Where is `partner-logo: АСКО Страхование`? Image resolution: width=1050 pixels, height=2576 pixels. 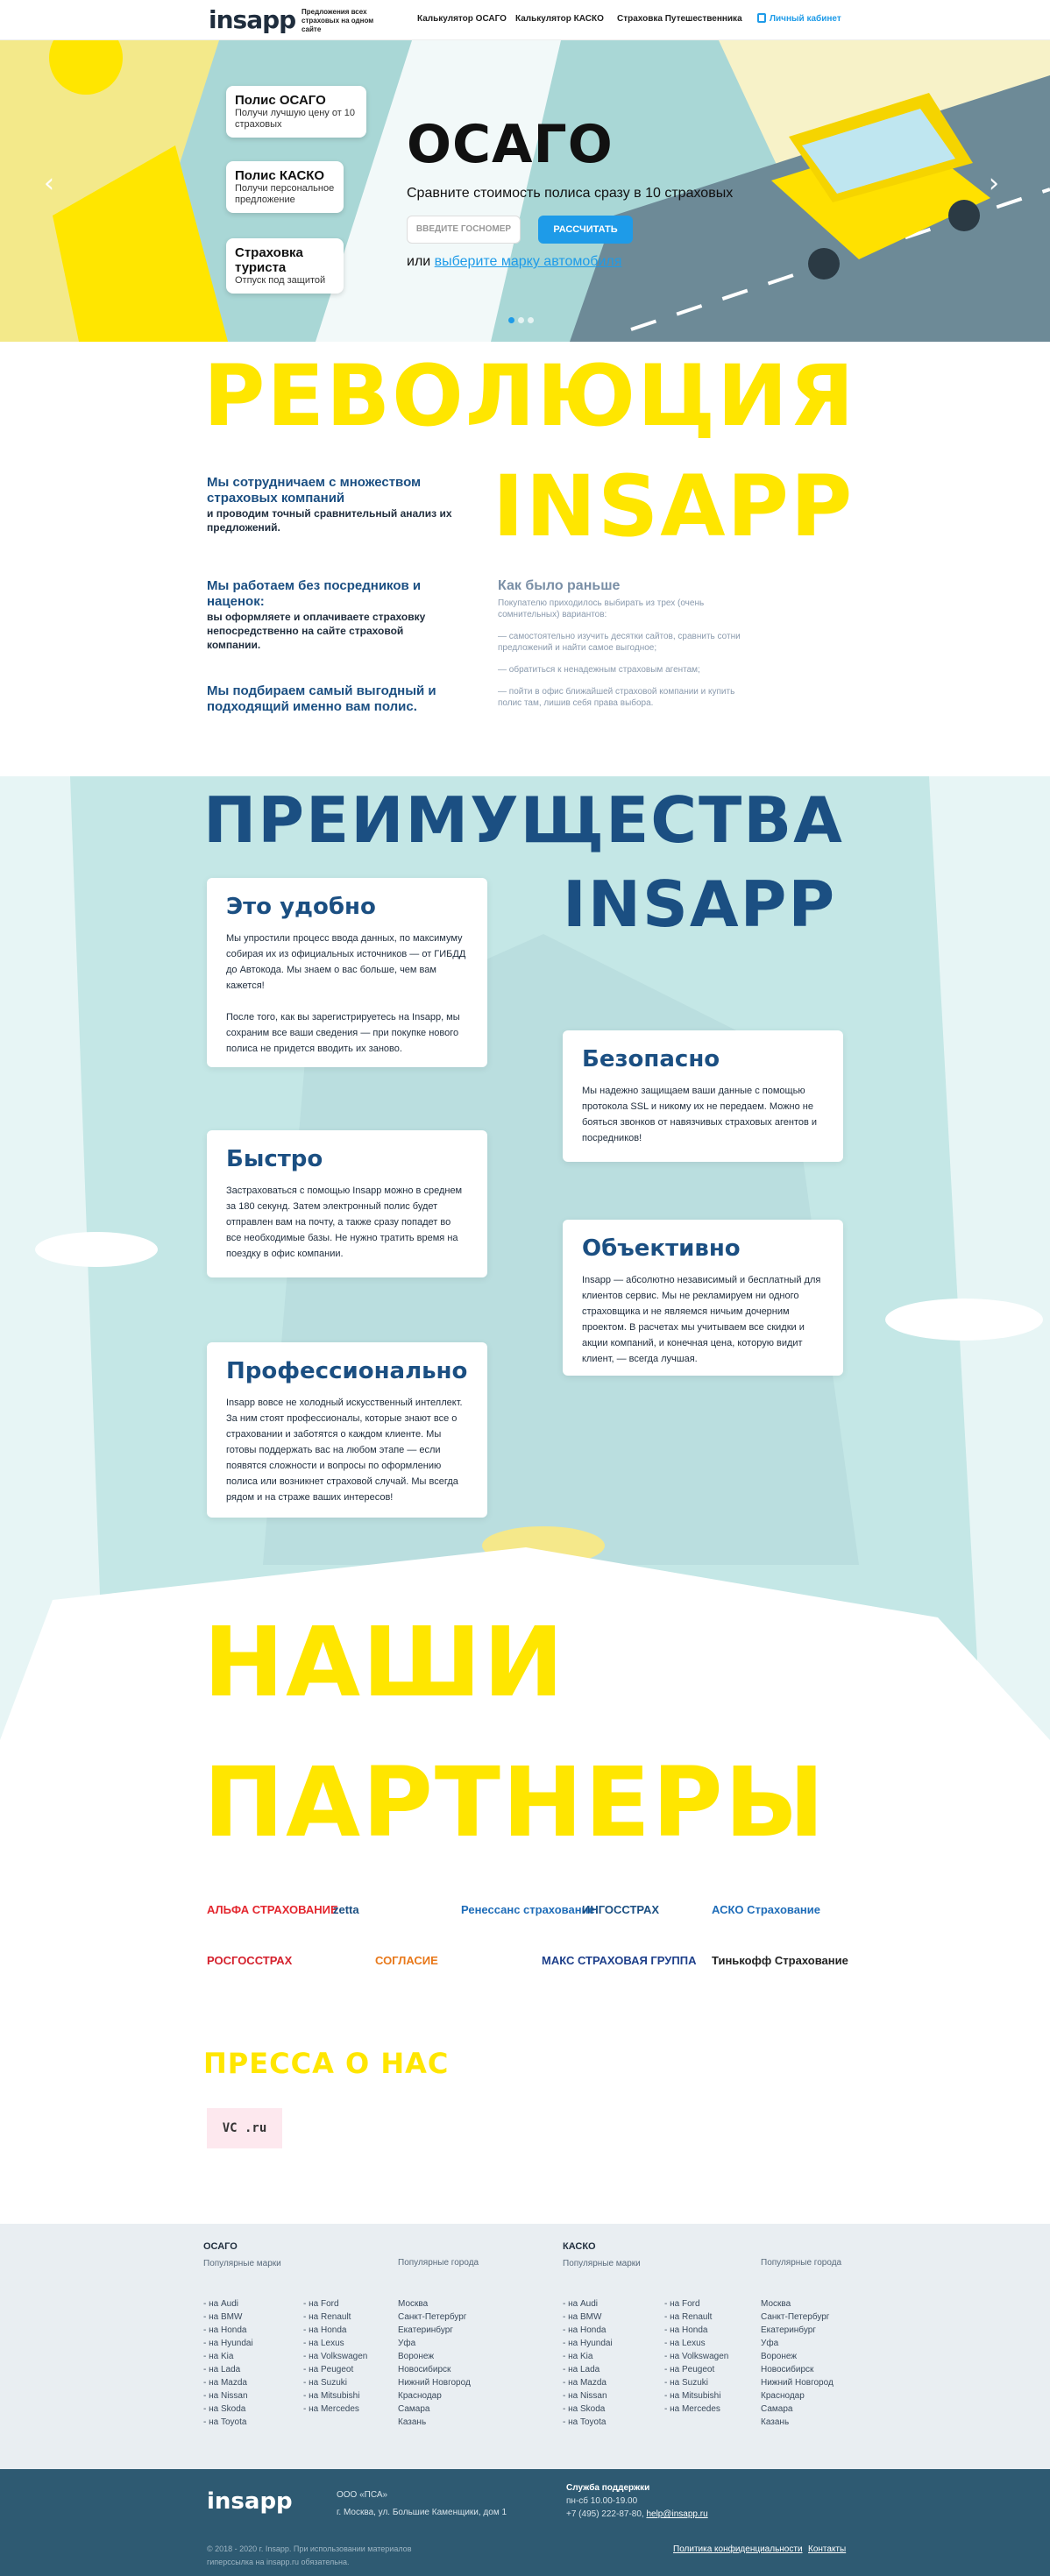 partner-logo: АСКО Страхование is located at coordinates (766, 1909).